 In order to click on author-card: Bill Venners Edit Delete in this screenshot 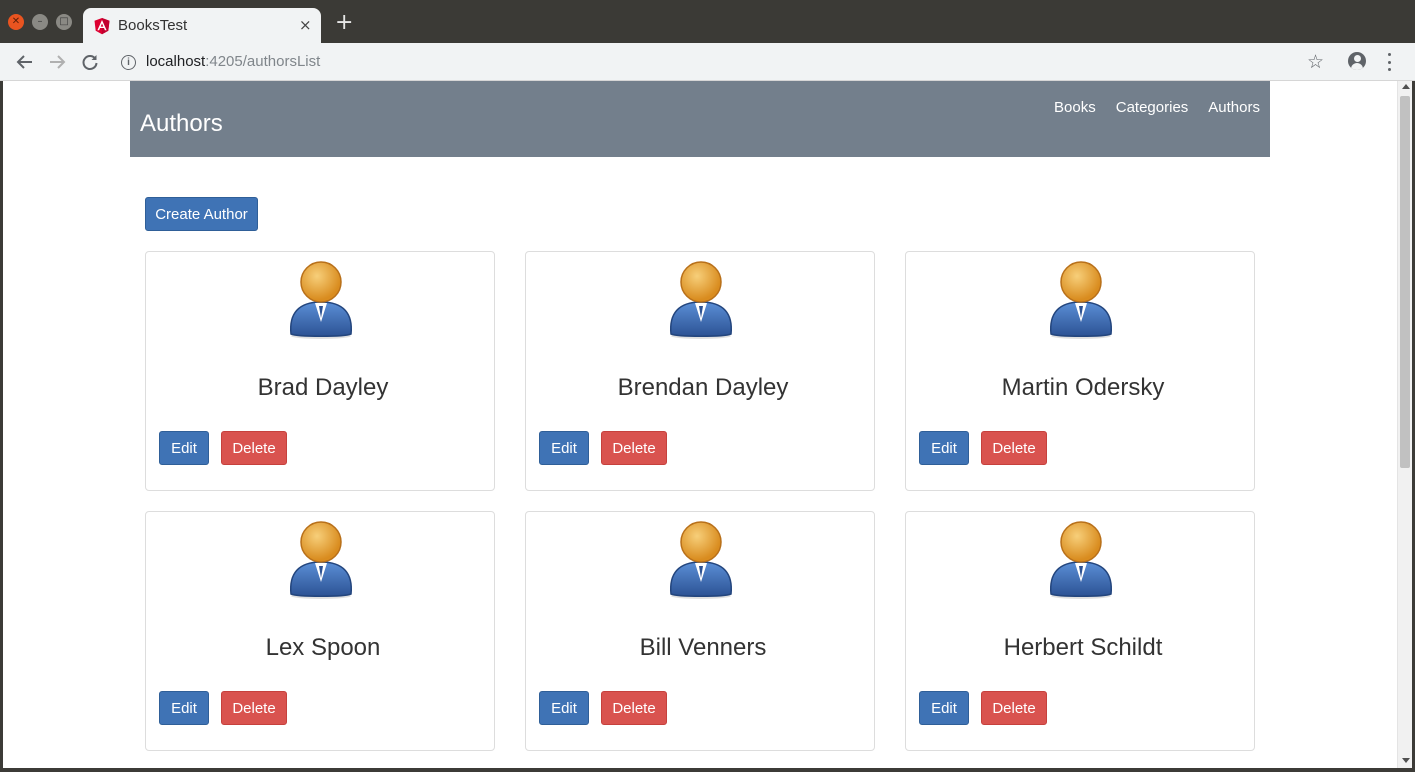, I will do `click(700, 631)`.